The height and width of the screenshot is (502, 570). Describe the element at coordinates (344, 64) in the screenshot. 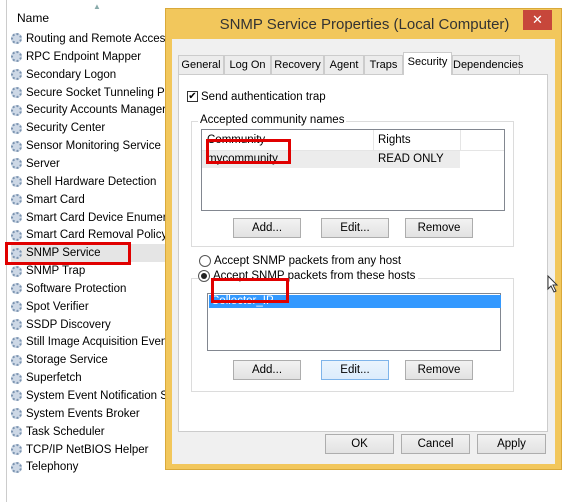

I see `tab-agent: Agent` at that location.